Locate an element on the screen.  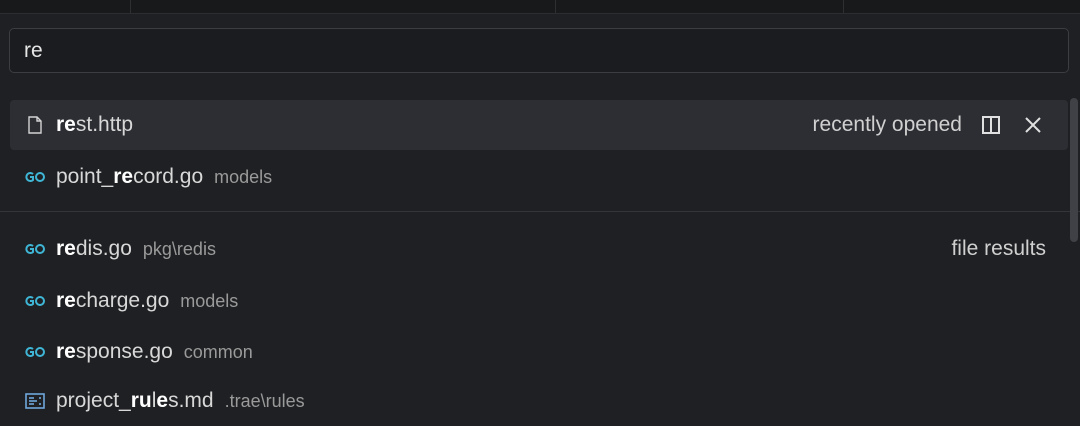
result-item-rest-http: rest.http recently opened is located at coordinates (539, 125).